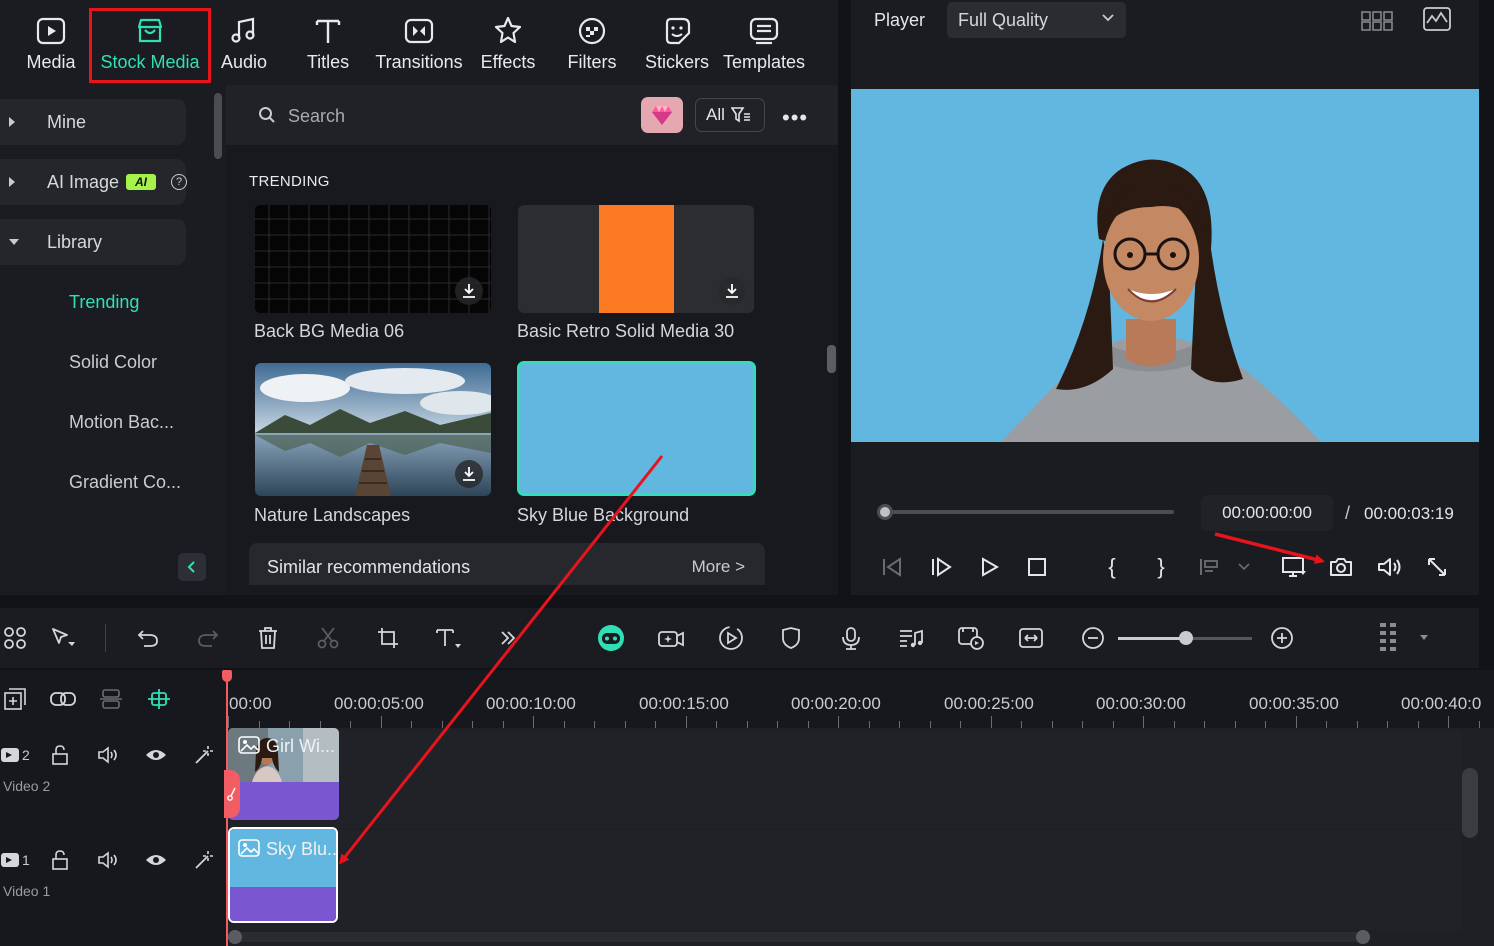 The height and width of the screenshot is (946, 1494). I want to click on text-button, so click(448, 638).